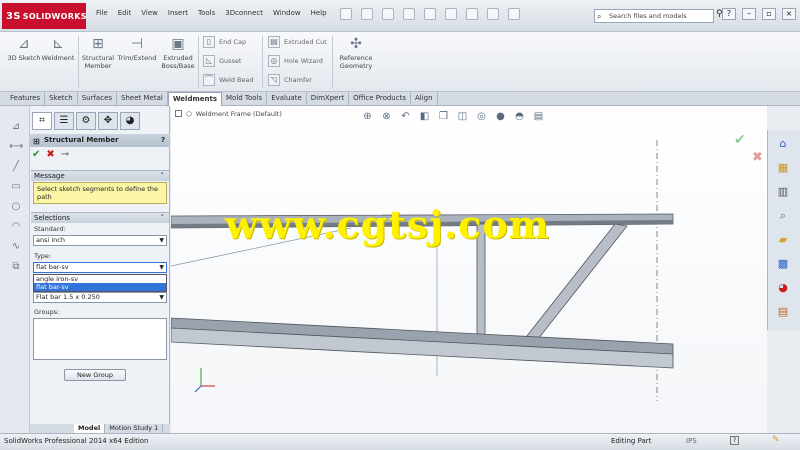 This screenshot has height=450, width=800. Describe the element at coordinates (295, 61) in the screenshot. I see `hole-wizard-button: ◎ Hole Wizard` at that location.